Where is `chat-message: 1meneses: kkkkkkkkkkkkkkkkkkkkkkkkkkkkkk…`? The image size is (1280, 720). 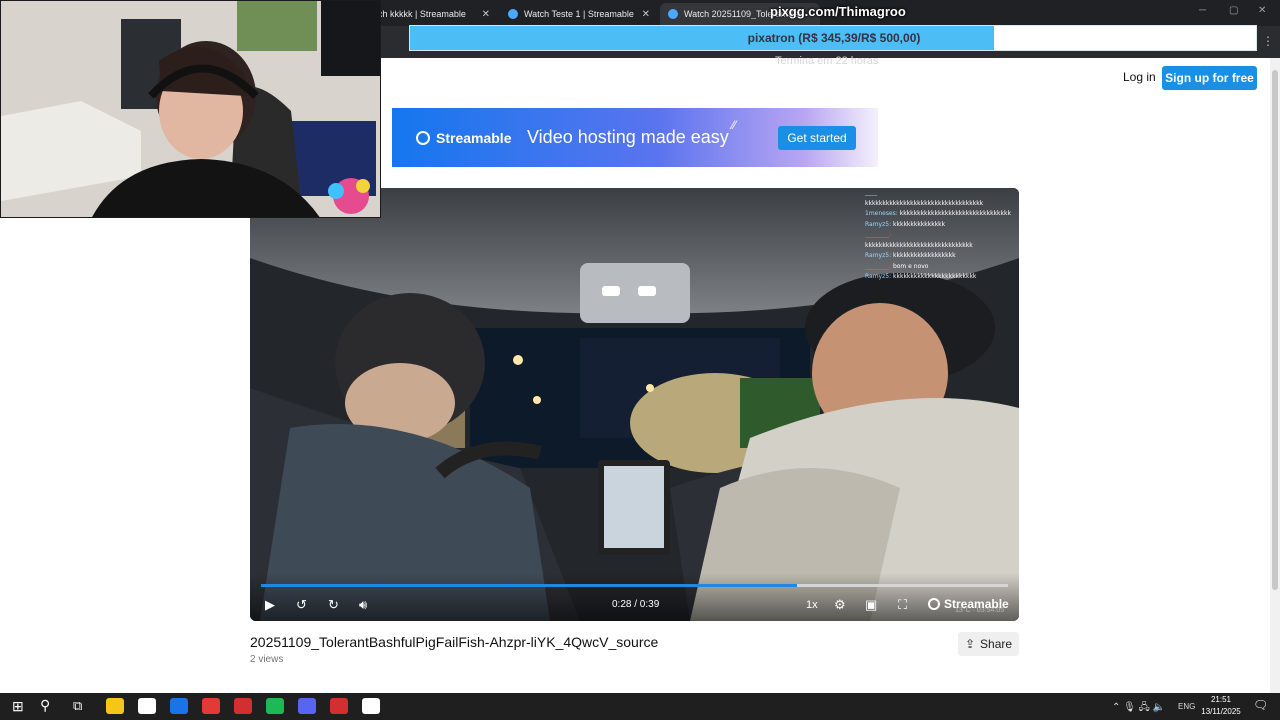 chat-message: 1meneses: kkkkkkkkkkkkkkkkkkkkkkkkkkkkkk… is located at coordinates (942, 214).